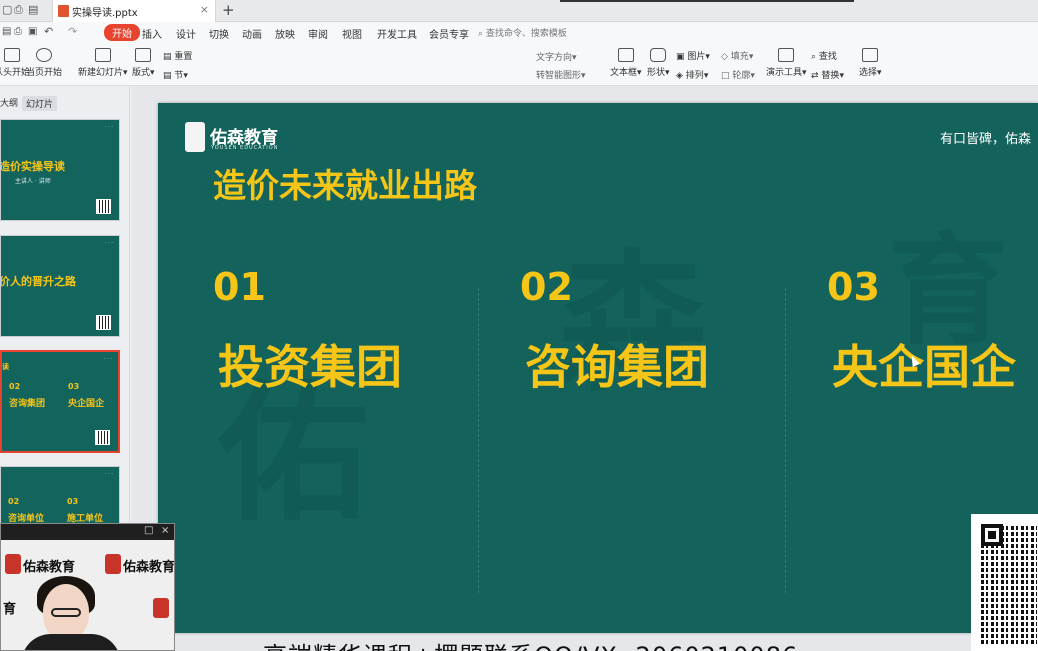 The width and height of the screenshot is (1038, 651). What do you see at coordinates (784, 73) in the screenshot?
I see `presenter-label: 演示工具` at bounding box center [784, 73].